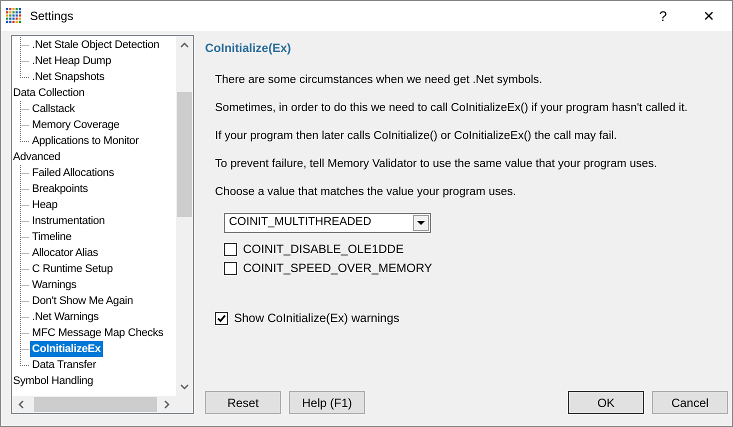 Image resolution: width=733 pixels, height=427 pixels. I want to click on tree-item: .Net Stale Object Detection, so click(96, 45).